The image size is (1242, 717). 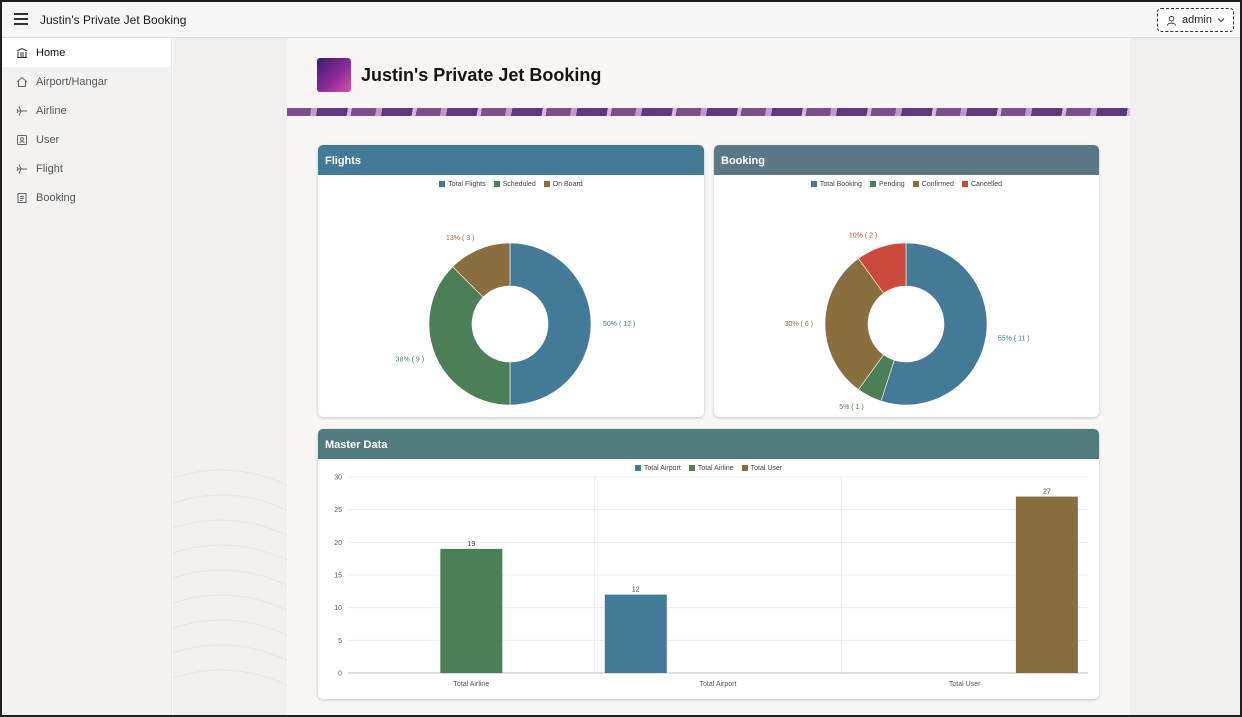 I want to click on background-decoration, so click(x=233, y=579).